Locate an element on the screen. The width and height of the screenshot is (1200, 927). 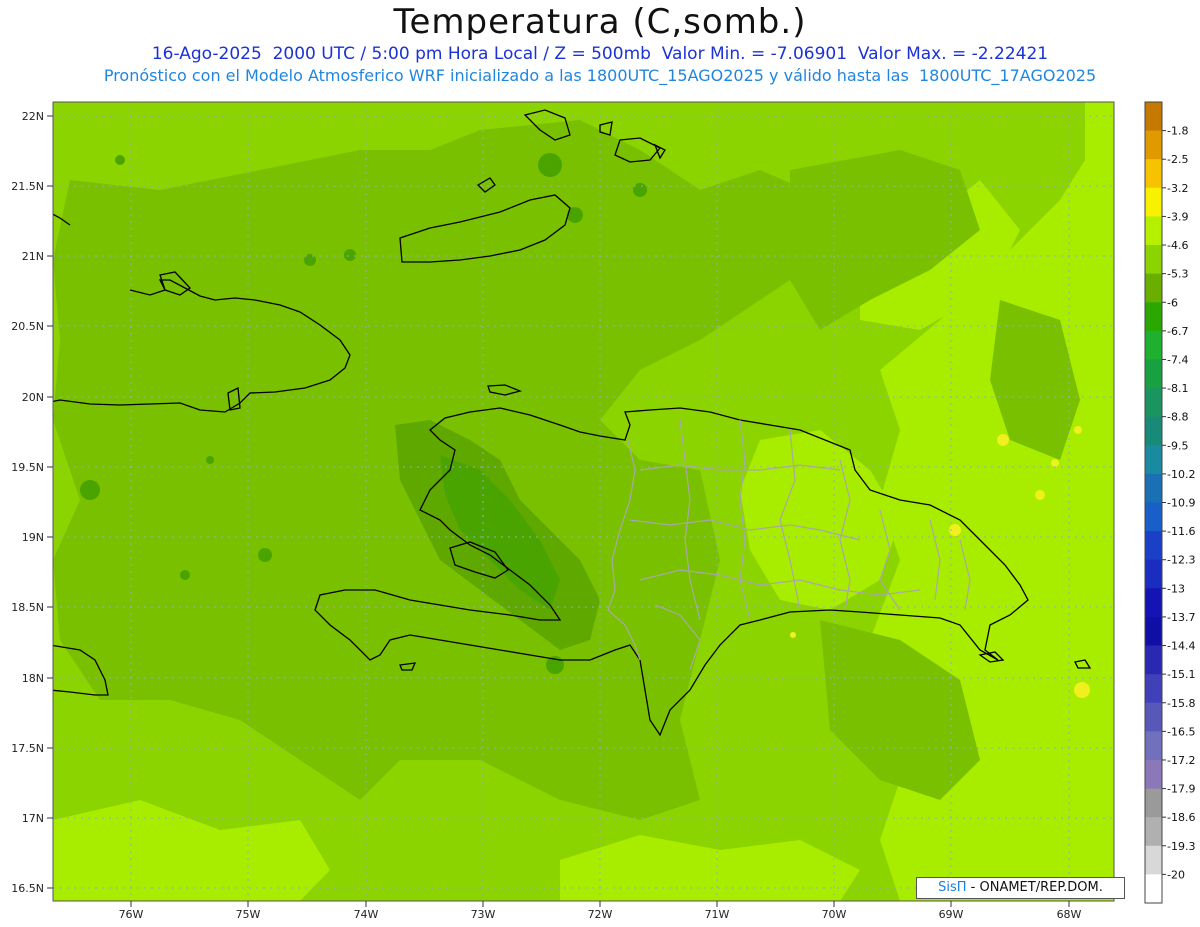
sispi-brand: SisΠ is located at coordinates (952, 887).